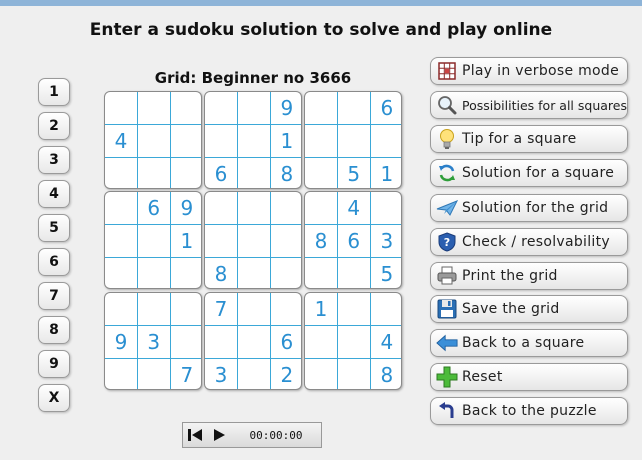 Image resolution: width=642 pixels, height=460 pixels. Describe the element at coordinates (529, 208) in the screenshot. I see `solution-grid-button: Solution for the grid` at that location.